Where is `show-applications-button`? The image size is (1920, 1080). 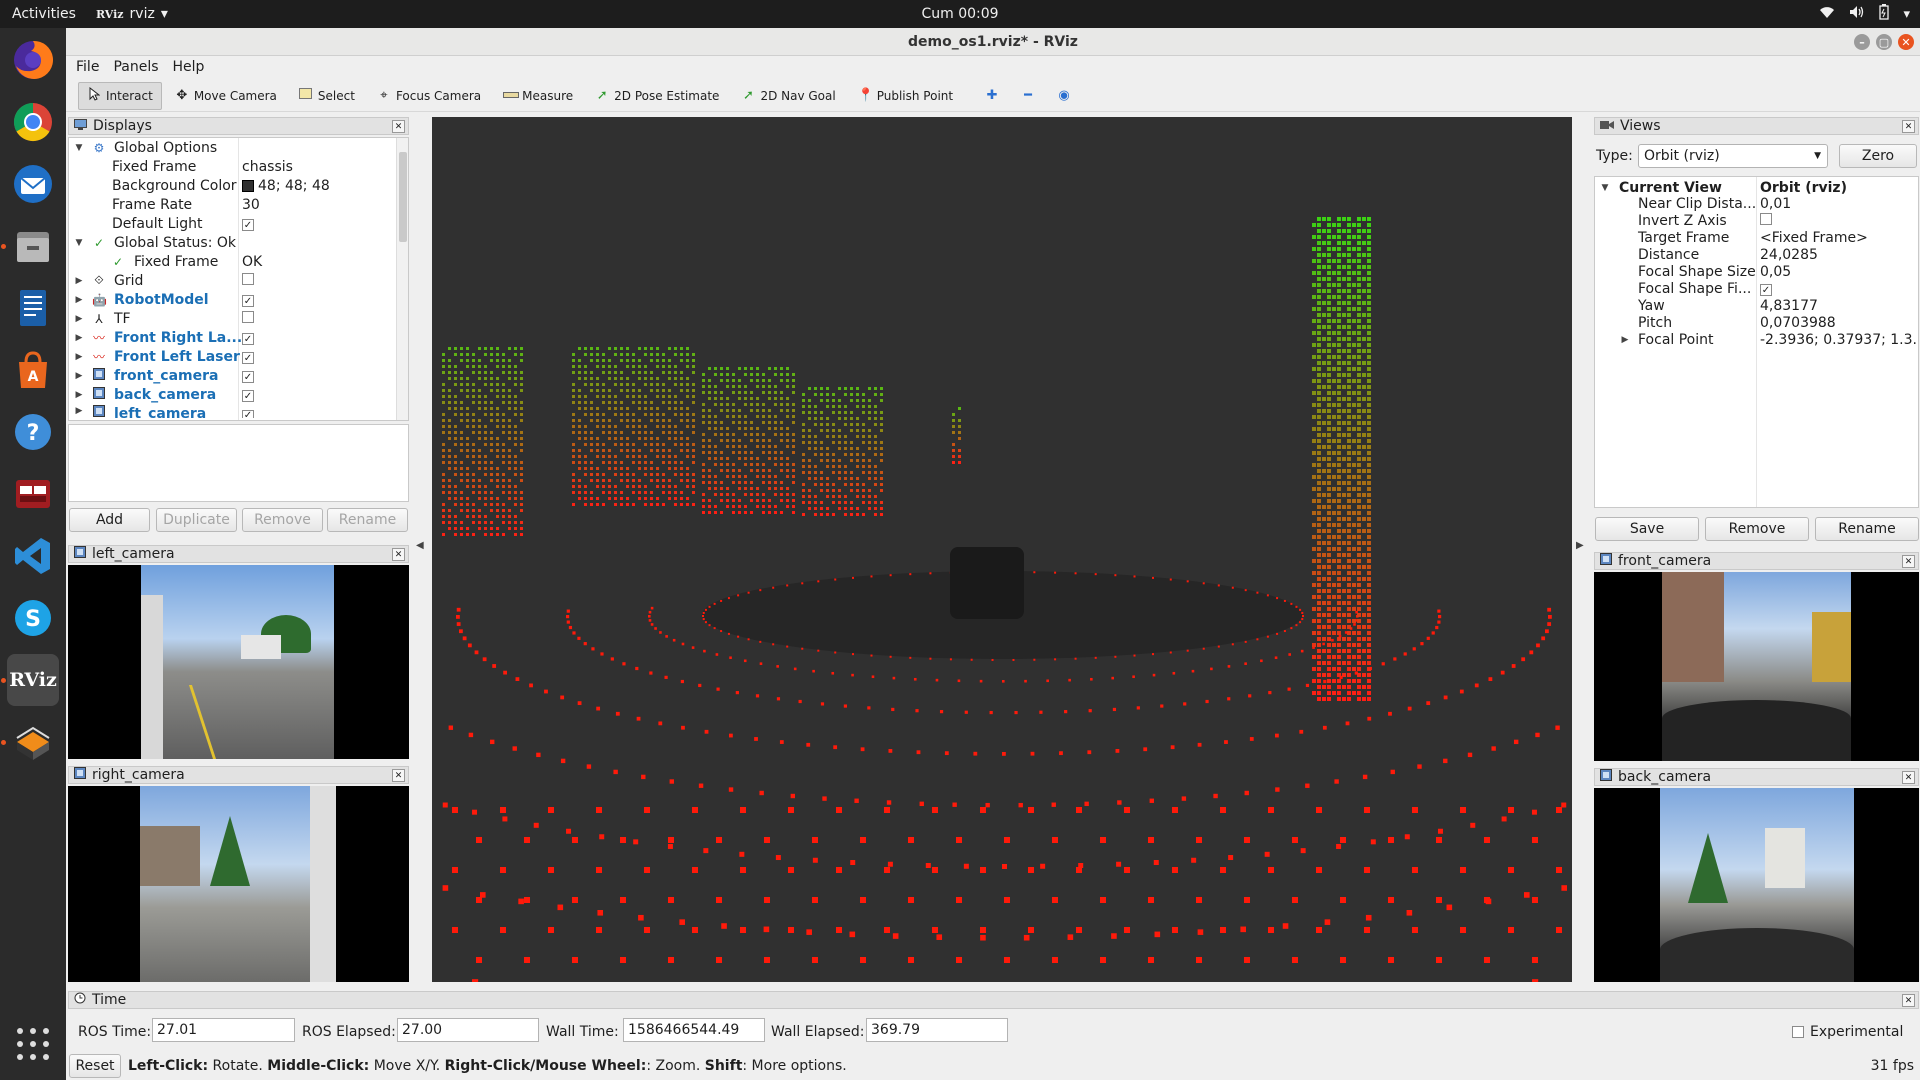
show-applications-button is located at coordinates (33, 1044).